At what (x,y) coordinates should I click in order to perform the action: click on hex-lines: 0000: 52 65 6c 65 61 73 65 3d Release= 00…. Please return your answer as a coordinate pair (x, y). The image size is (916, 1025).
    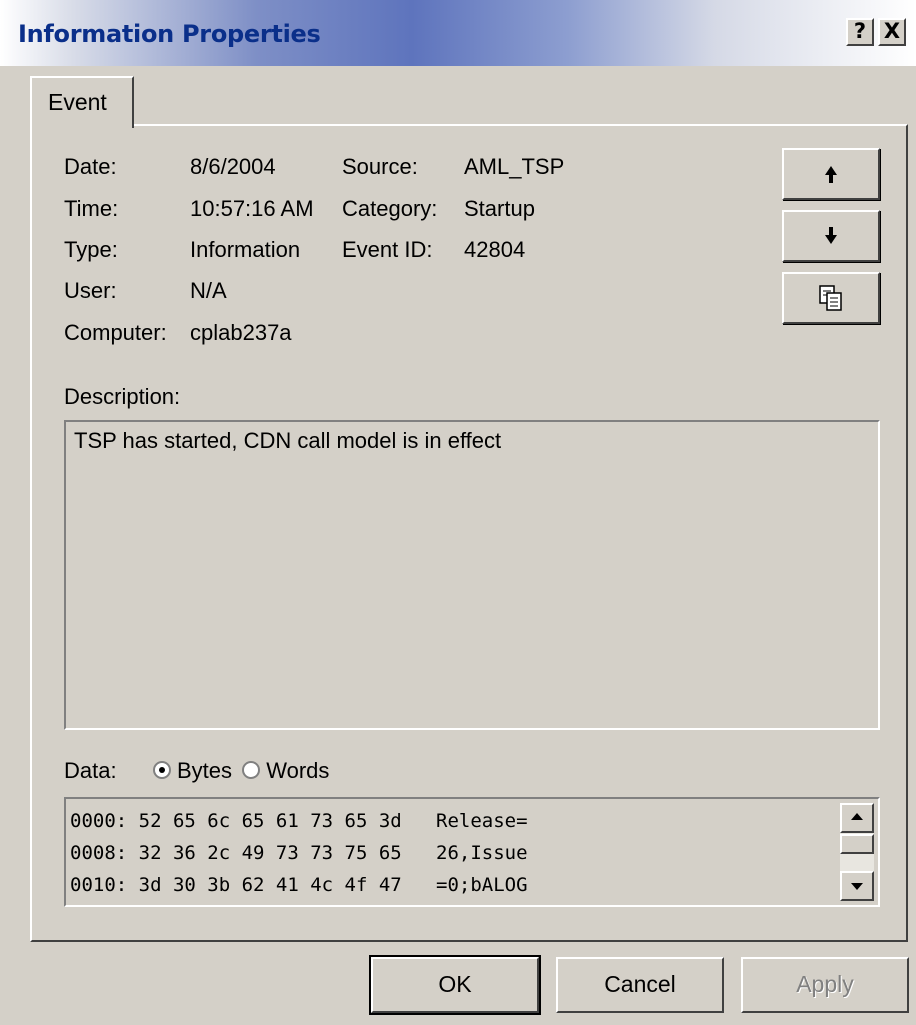
    Looking at the image, I should click on (299, 853).